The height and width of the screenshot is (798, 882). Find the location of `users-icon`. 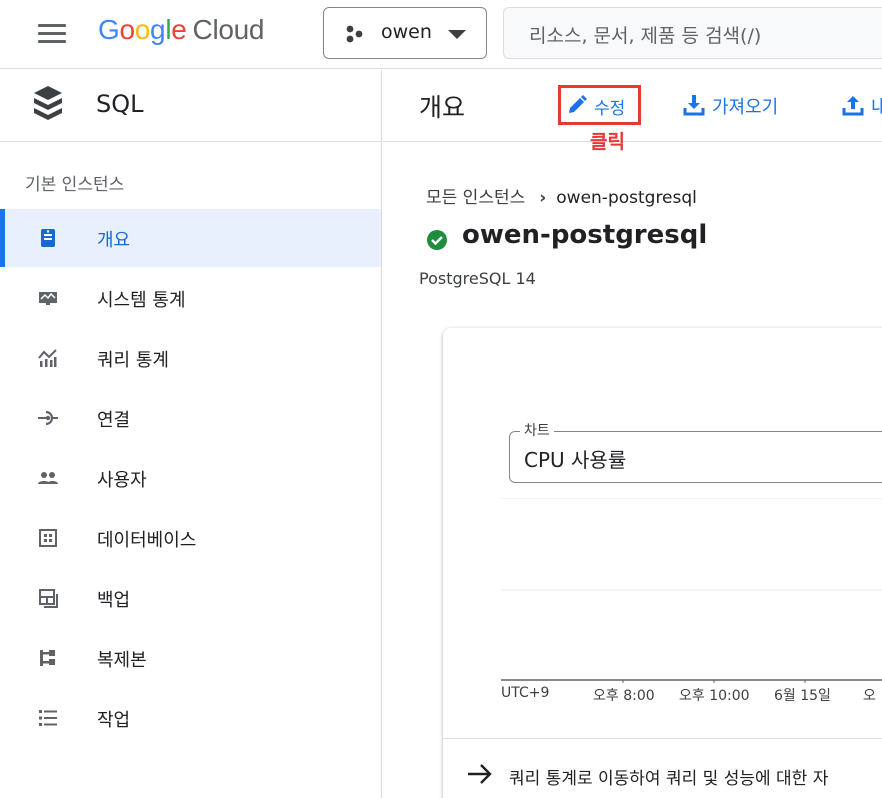

users-icon is located at coordinates (48, 478).